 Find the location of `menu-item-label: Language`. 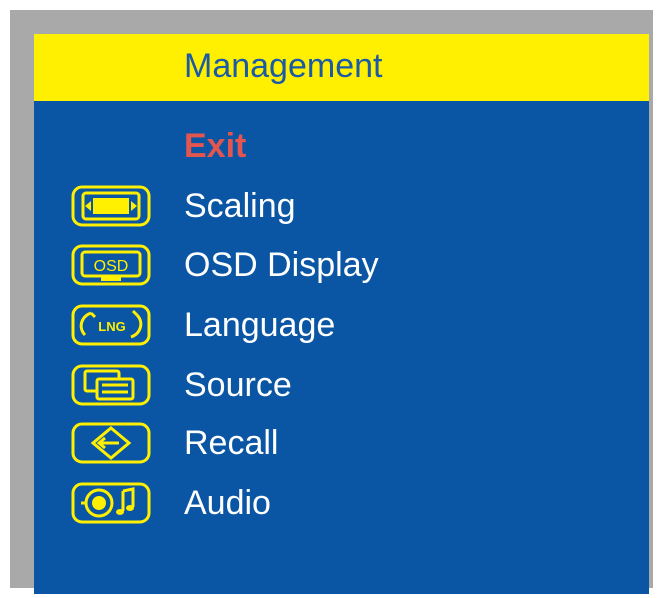

menu-item-label: Language is located at coordinates (260, 325).